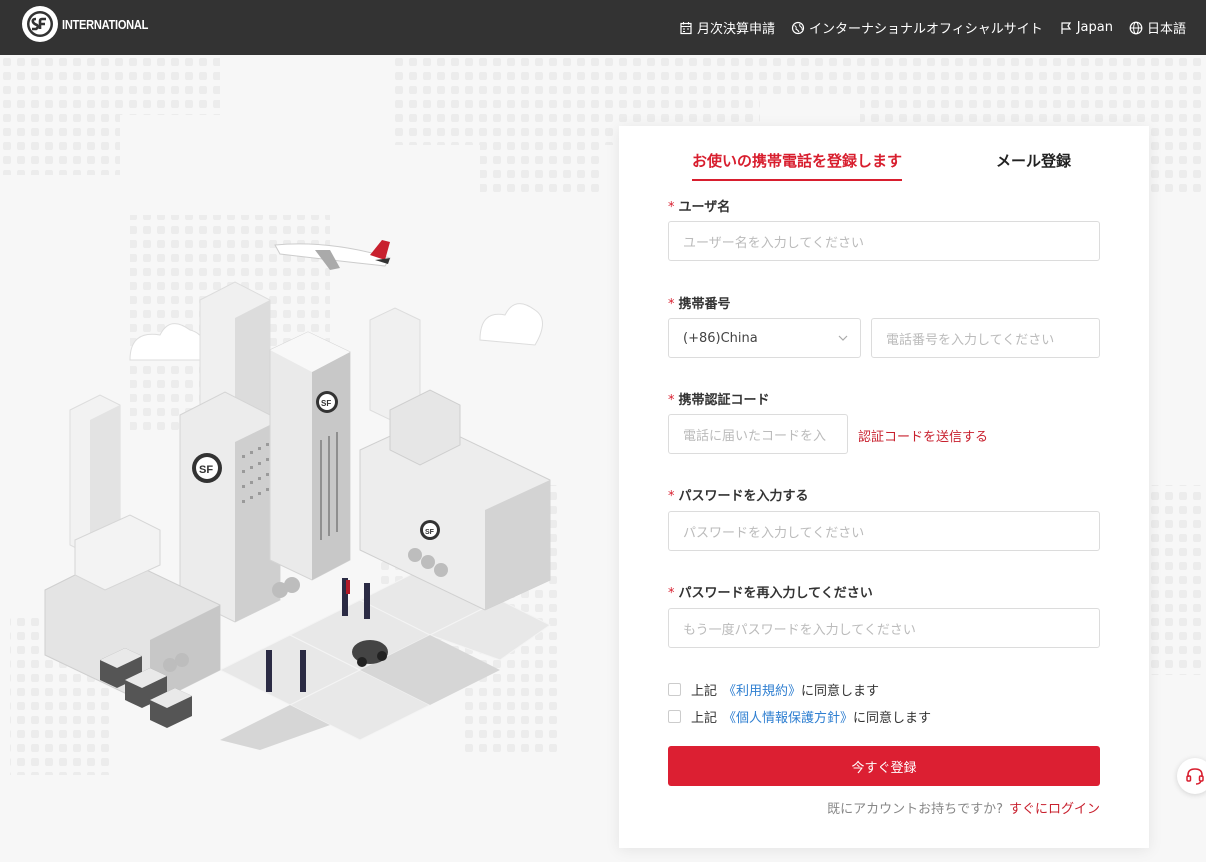 This screenshot has width=1206, height=862. What do you see at coordinates (925, 29) in the screenshot?
I see `nav-label: インターナショナルオフィシャルサイト` at bounding box center [925, 29].